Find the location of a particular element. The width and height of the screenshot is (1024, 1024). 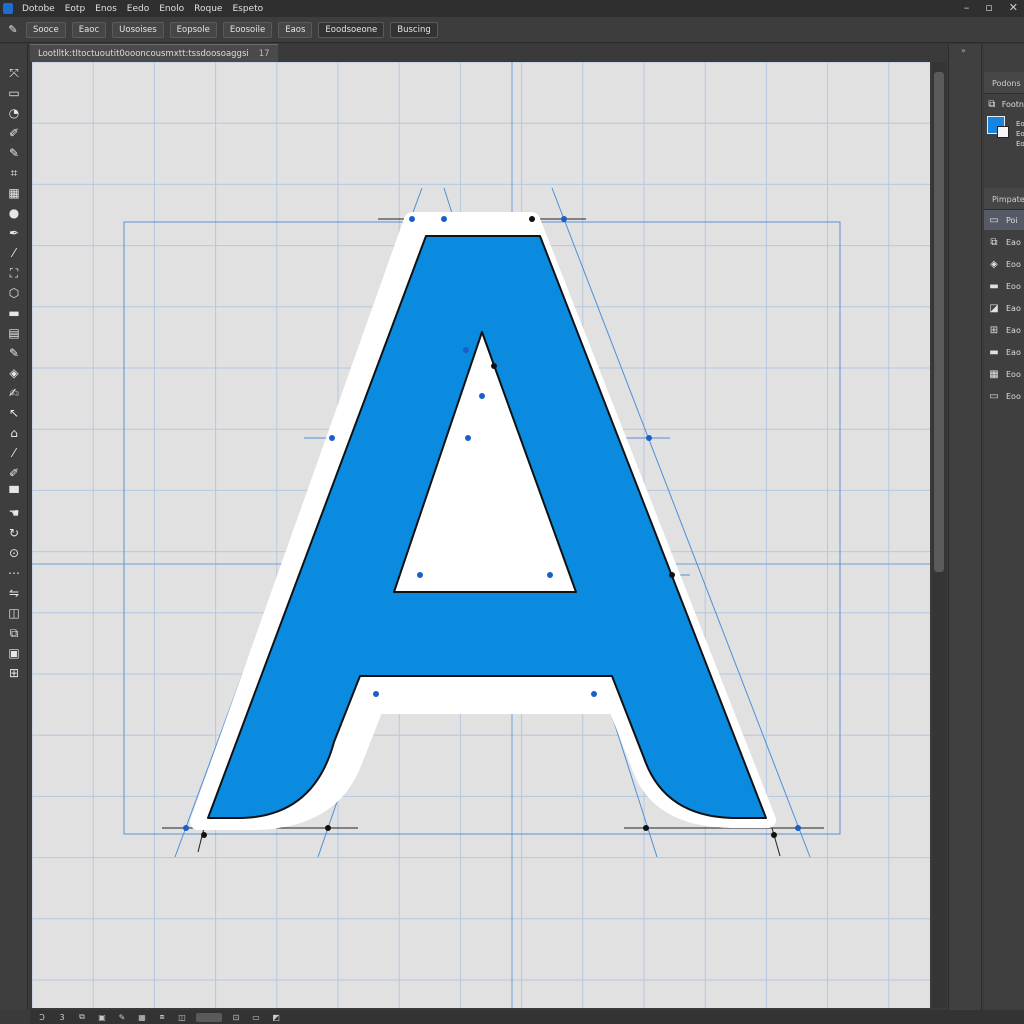

color-panel-row: ⧉ Footn is located at coordinates (1004, 104).